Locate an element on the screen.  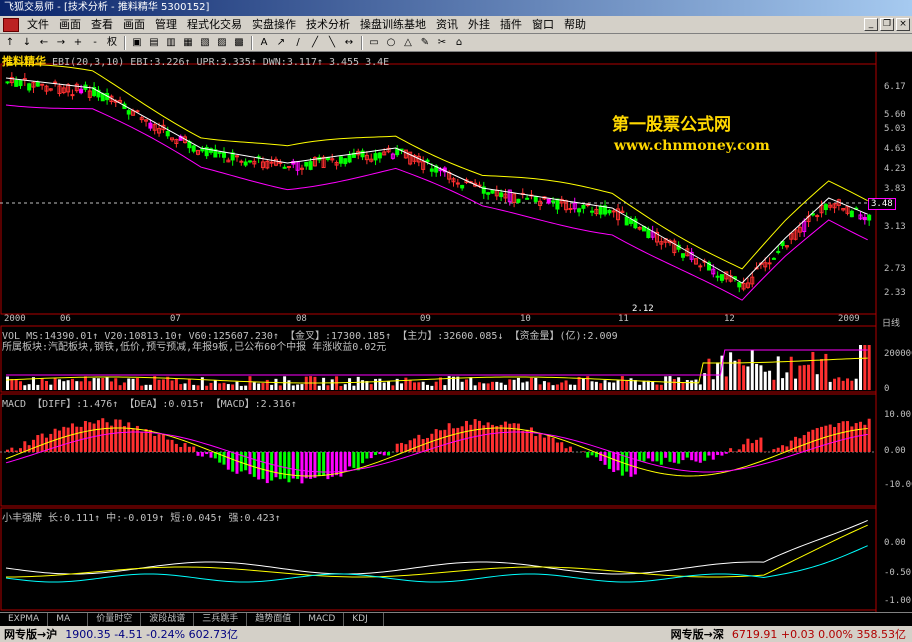
toolbar-button: ↓ is located at coordinates (27, 43).